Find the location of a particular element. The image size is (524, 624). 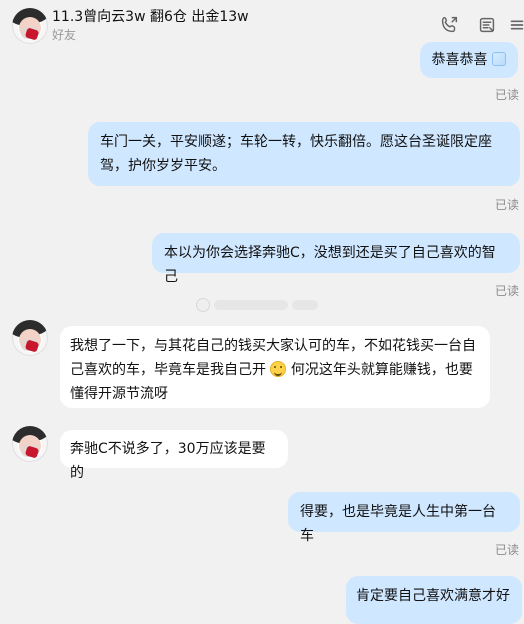

message-bubble: 得要，也是毕竟是人生中第一台车 is located at coordinates (404, 518).